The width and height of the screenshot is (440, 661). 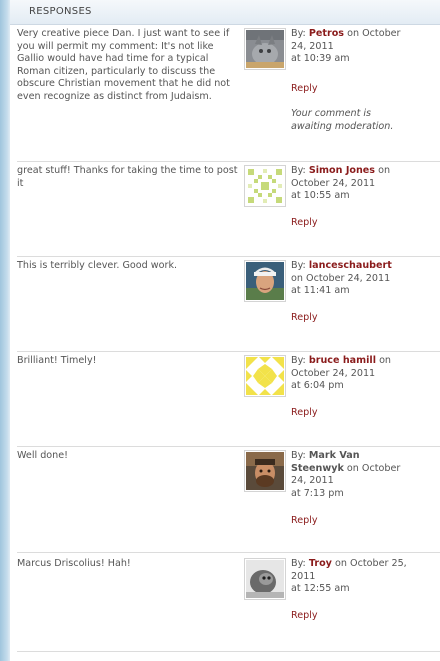 What do you see at coordinates (342, 360) in the screenshot?
I see `comment-author: bruce hamill` at bounding box center [342, 360].